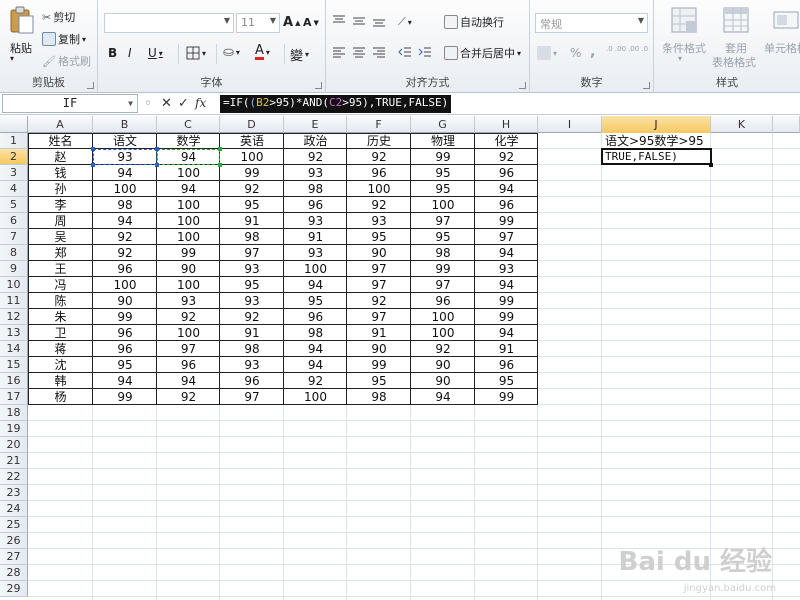 This screenshot has width=800, height=600. What do you see at coordinates (188, 124) in the screenshot?
I see `column-header-c: C` at bounding box center [188, 124].